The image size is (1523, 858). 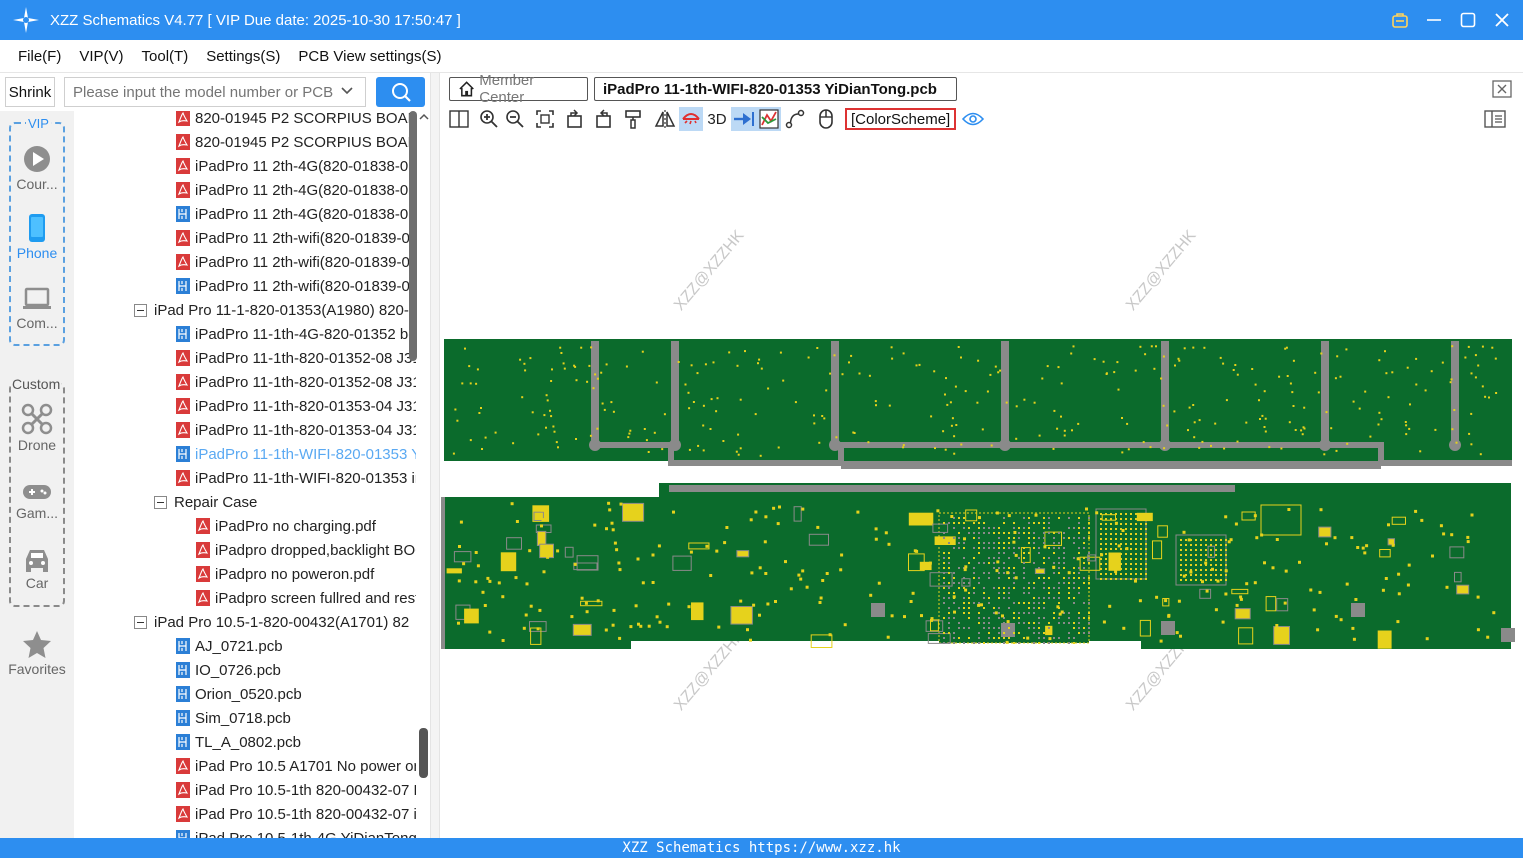 I want to click on pcb-color-icon, so click(x=769, y=119).